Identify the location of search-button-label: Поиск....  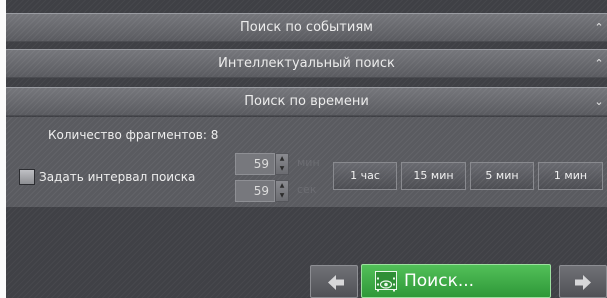
(439, 281).